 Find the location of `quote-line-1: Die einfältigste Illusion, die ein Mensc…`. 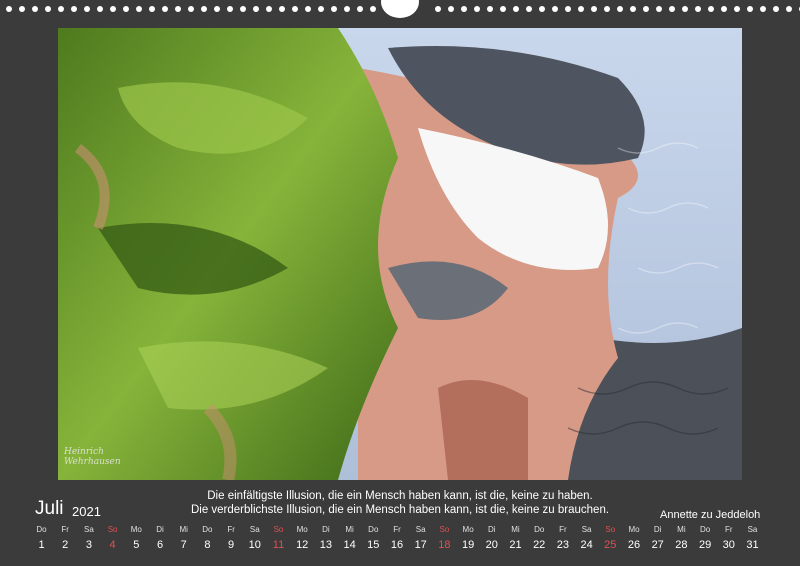

quote-line-1: Die einfältigste Illusion, die ein Mensc… is located at coordinates (400, 496).